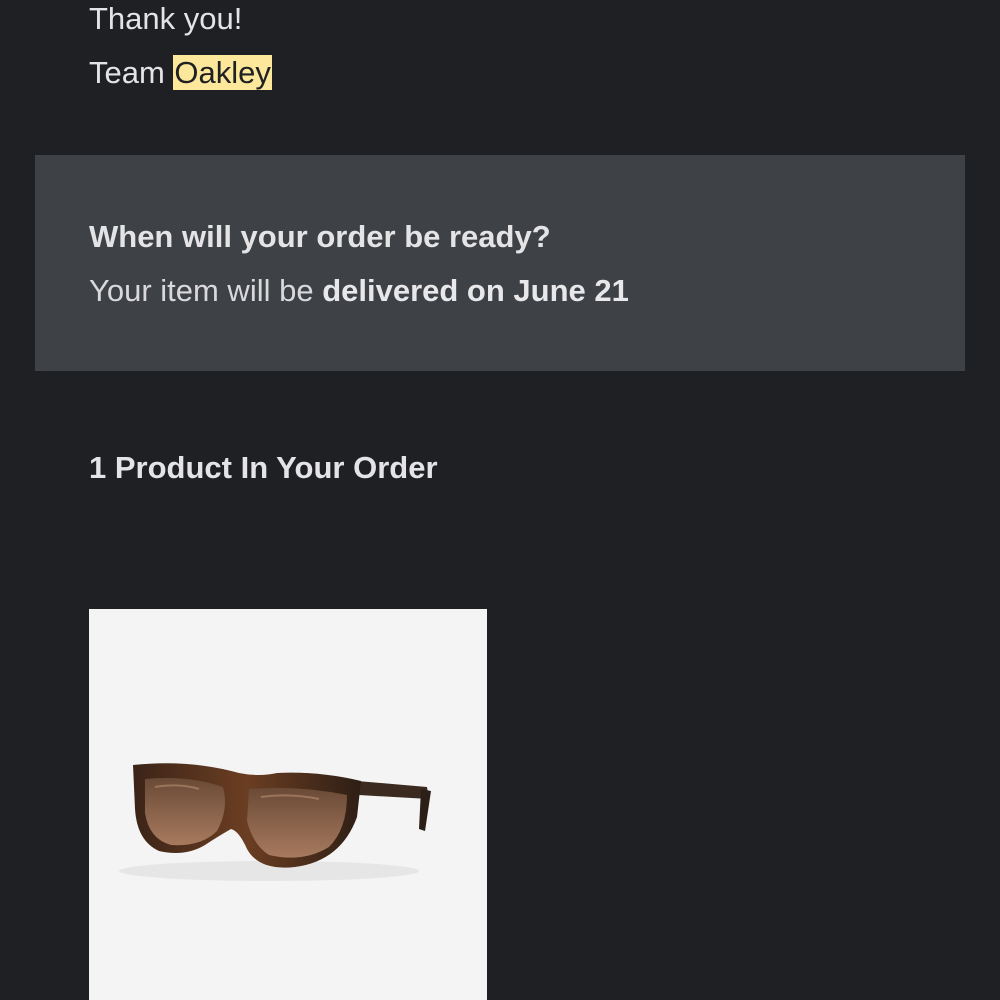 This screenshot has height=1000, width=1000. What do you see at coordinates (275, 822) in the screenshot?
I see `sunglasses-product-image` at bounding box center [275, 822].